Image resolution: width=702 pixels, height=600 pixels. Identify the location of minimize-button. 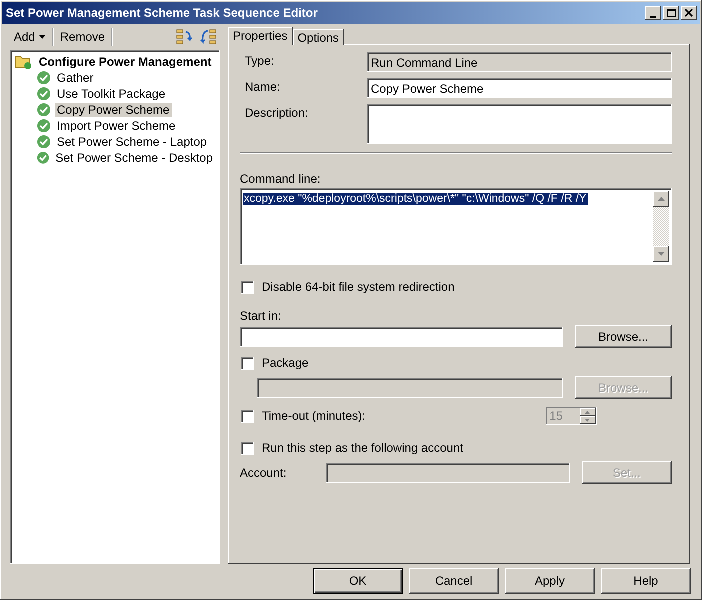
(653, 13).